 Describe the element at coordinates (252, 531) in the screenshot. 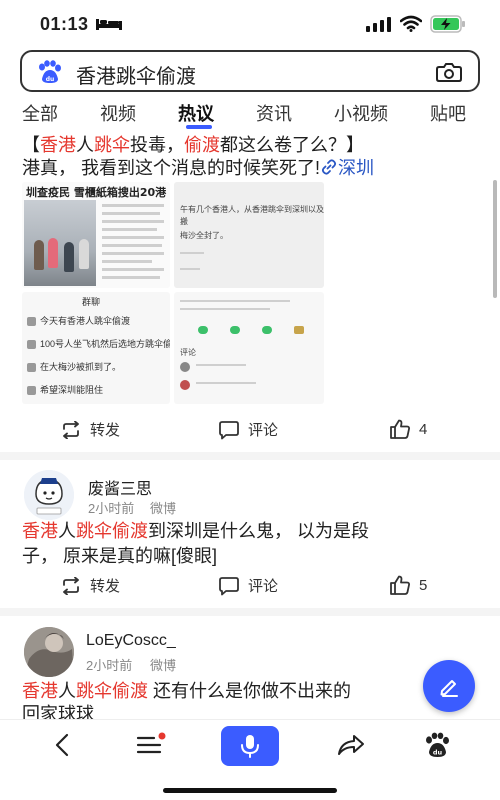

I see `post-text: 香港人跳伞偷渡到深圳是什么鬼， 以为是段` at that location.